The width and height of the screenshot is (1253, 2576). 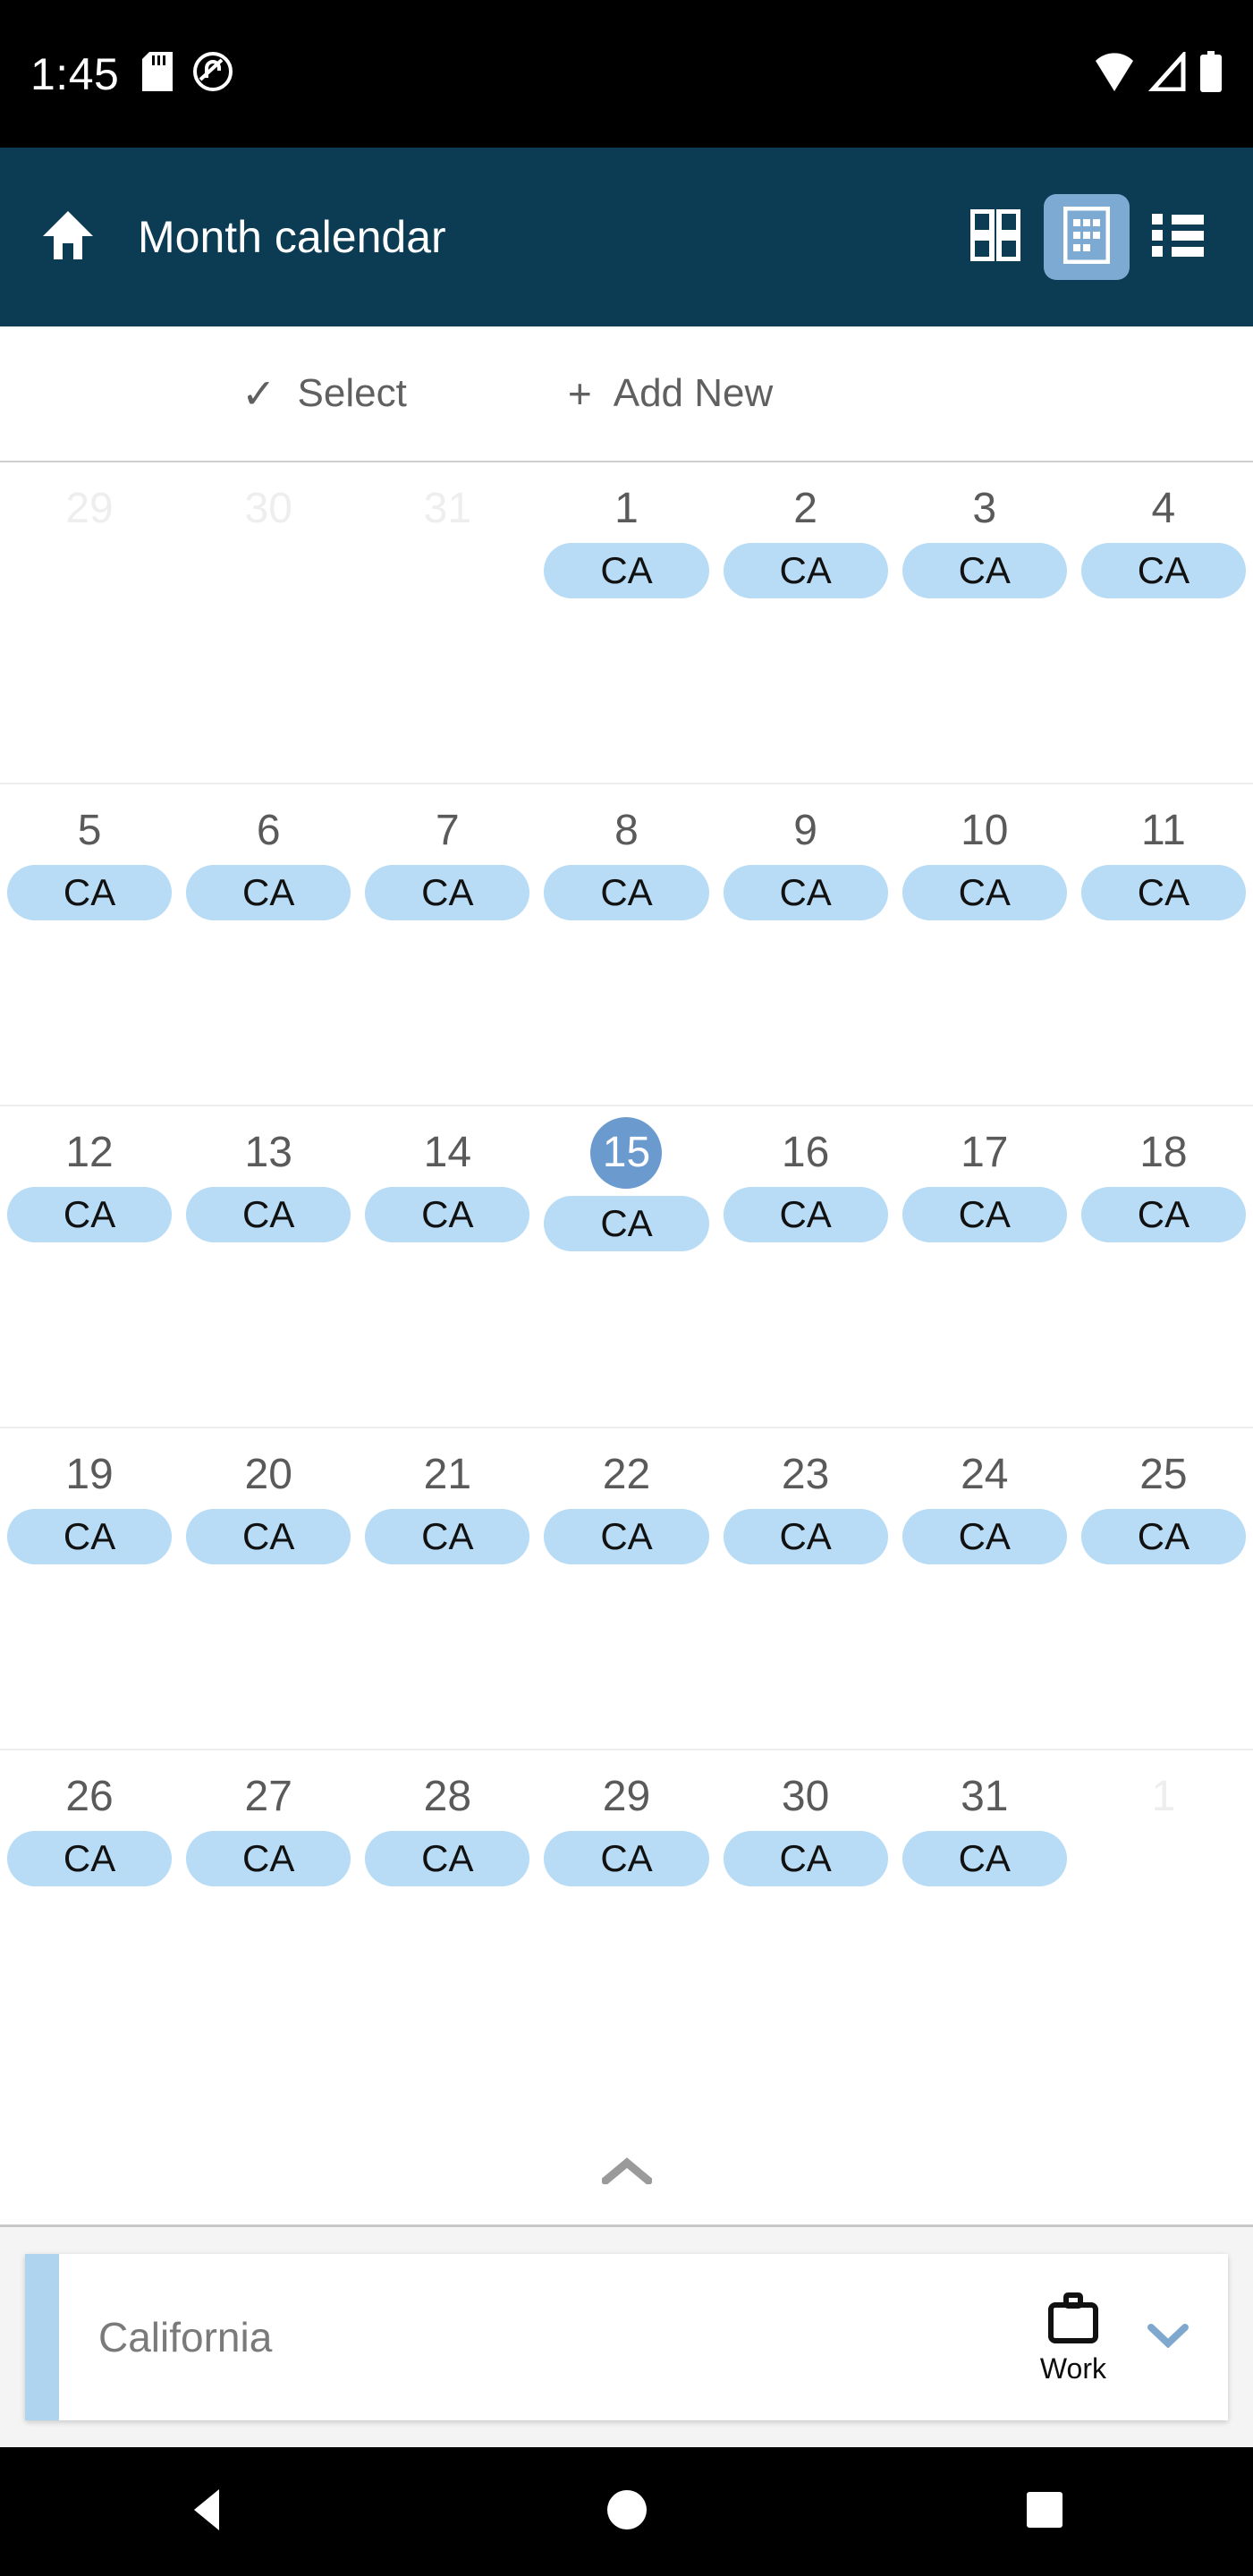 What do you see at coordinates (984, 622) in the screenshot?
I see `calendar-day-cell: 3 CA` at bounding box center [984, 622].